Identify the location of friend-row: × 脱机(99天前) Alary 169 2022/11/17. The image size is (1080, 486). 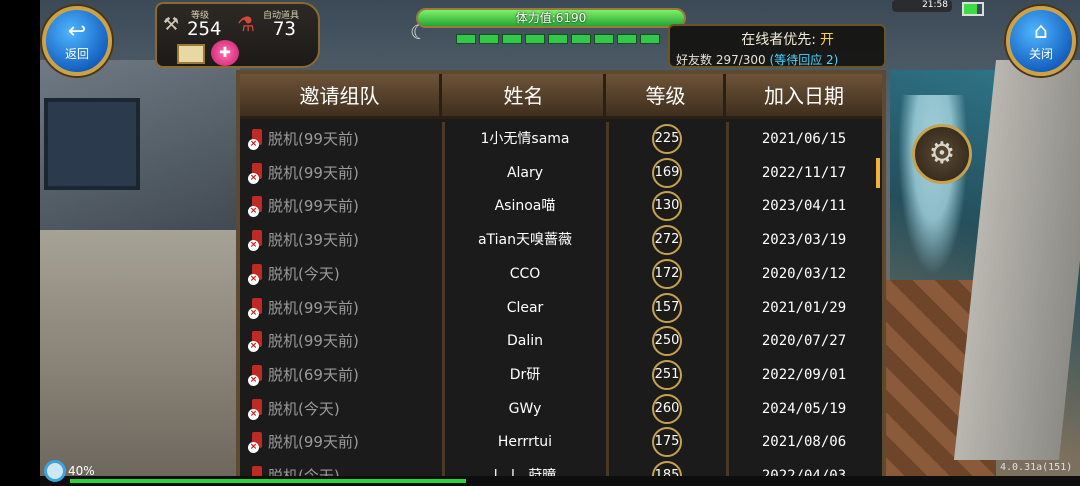
(558, 173).